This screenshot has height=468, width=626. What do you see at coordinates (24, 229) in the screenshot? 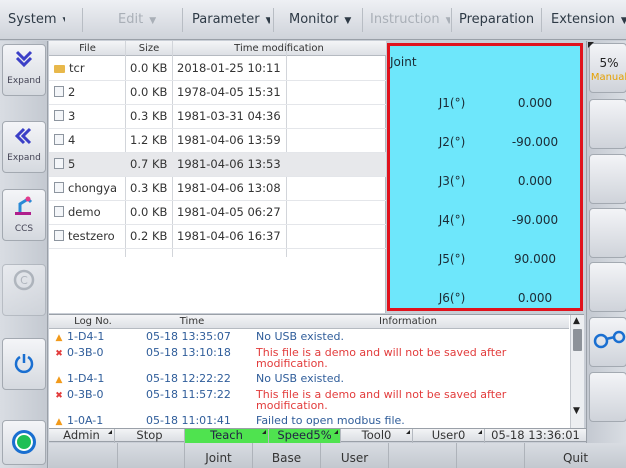
I see `ccs-label: CCS` at bounding box center [24, 229].